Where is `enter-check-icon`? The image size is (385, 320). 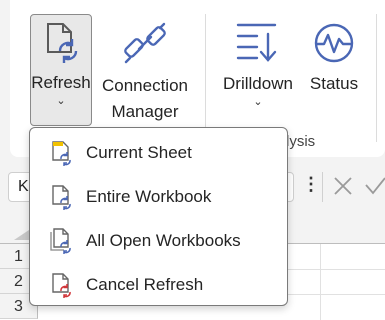
enter-check-icon is located at coordinates (374, 188).